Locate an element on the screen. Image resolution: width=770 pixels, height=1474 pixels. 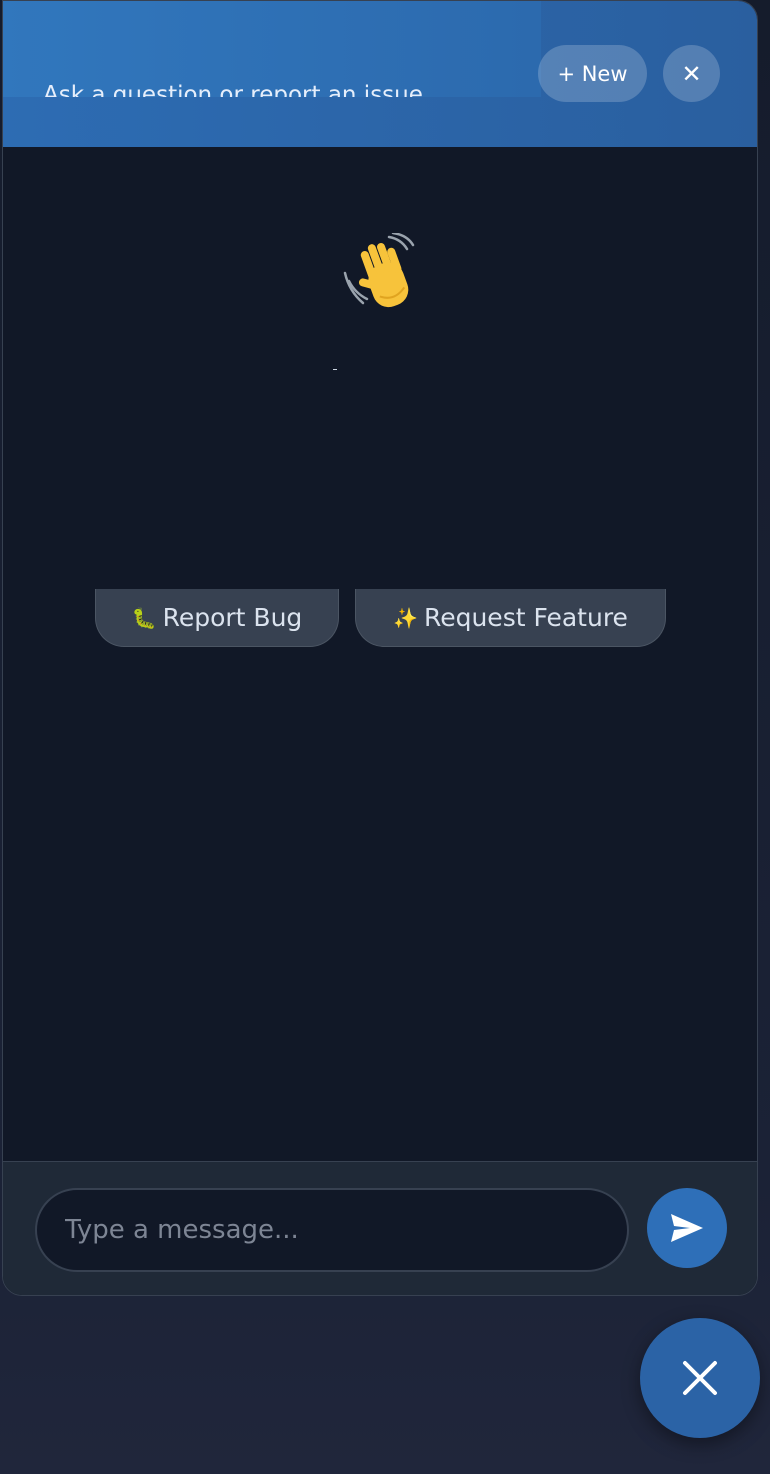
waving-hand-icon is located at coordinates (383, 276).